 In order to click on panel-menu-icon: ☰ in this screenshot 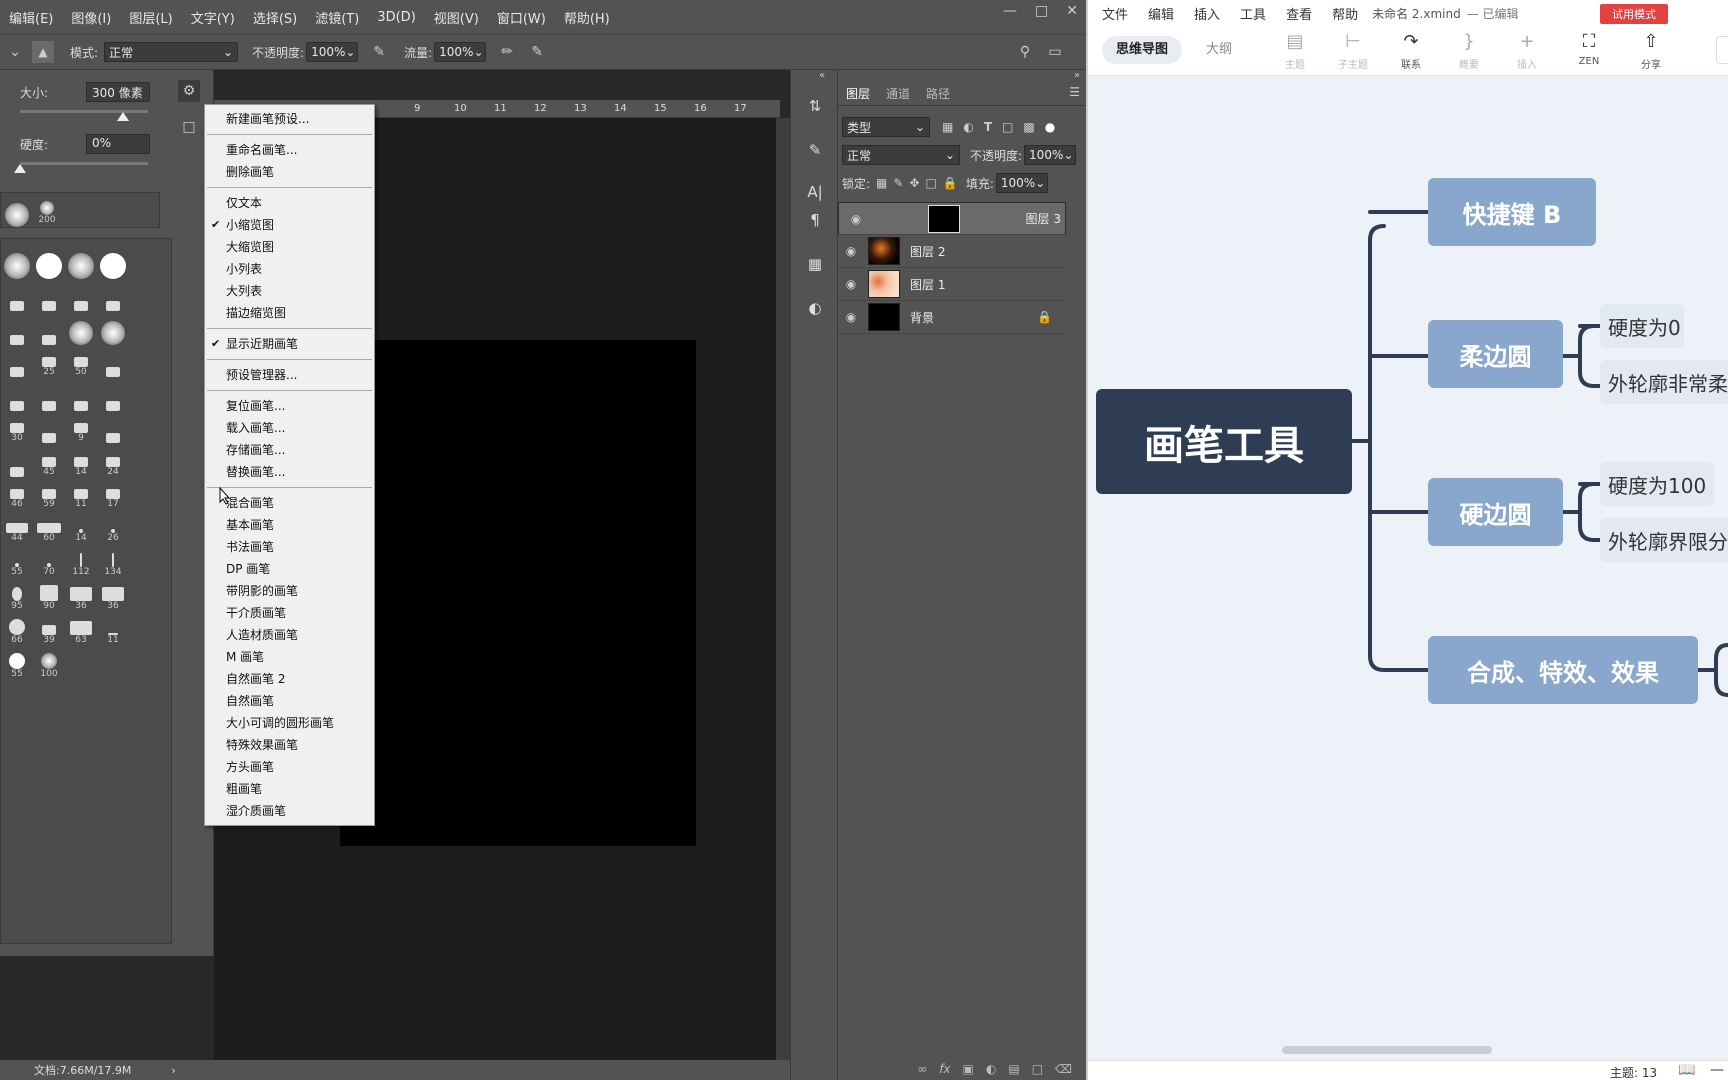, I will do `click(1074, 95)`.